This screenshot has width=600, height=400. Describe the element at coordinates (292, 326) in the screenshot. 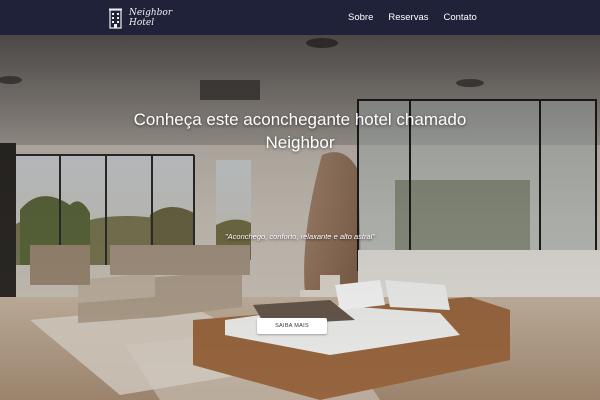

I see `saiba-mais-button: SAIBA MAIS` at that location.